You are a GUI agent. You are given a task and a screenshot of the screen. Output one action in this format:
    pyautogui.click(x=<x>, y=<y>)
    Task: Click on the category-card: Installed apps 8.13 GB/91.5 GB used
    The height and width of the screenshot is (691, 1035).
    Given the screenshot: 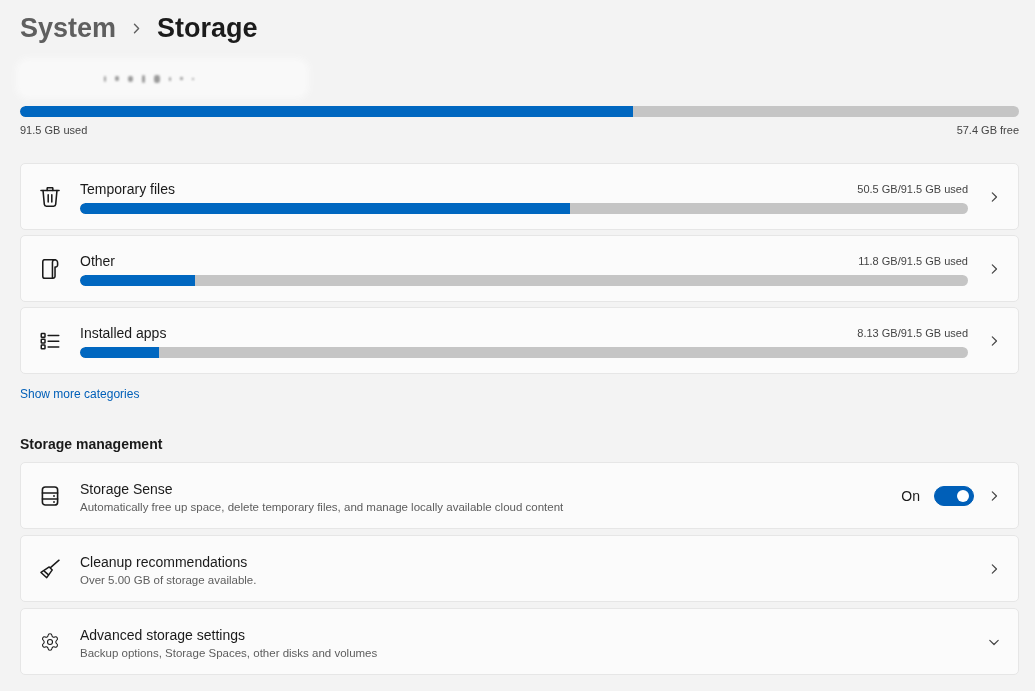 What is the action you would take?
    pyautogui.click(x=519, y=340)
    